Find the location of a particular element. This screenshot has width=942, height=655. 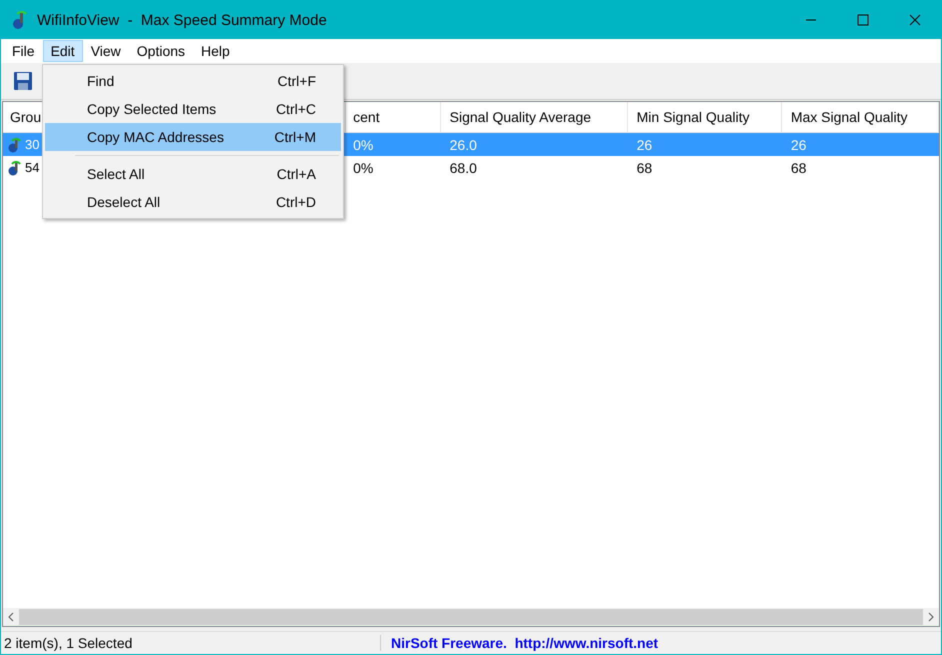

table-cell: 68.0 is located at coordinates (463, 168).